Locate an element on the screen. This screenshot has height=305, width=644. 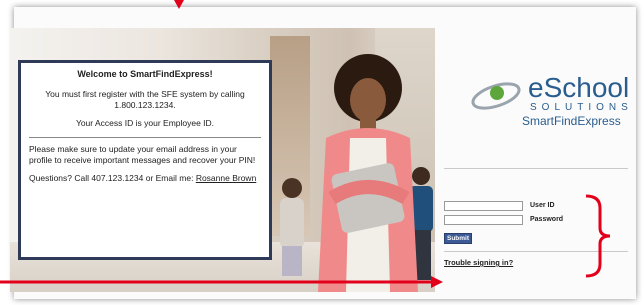
divider-top is located at coordinates (536, 168).